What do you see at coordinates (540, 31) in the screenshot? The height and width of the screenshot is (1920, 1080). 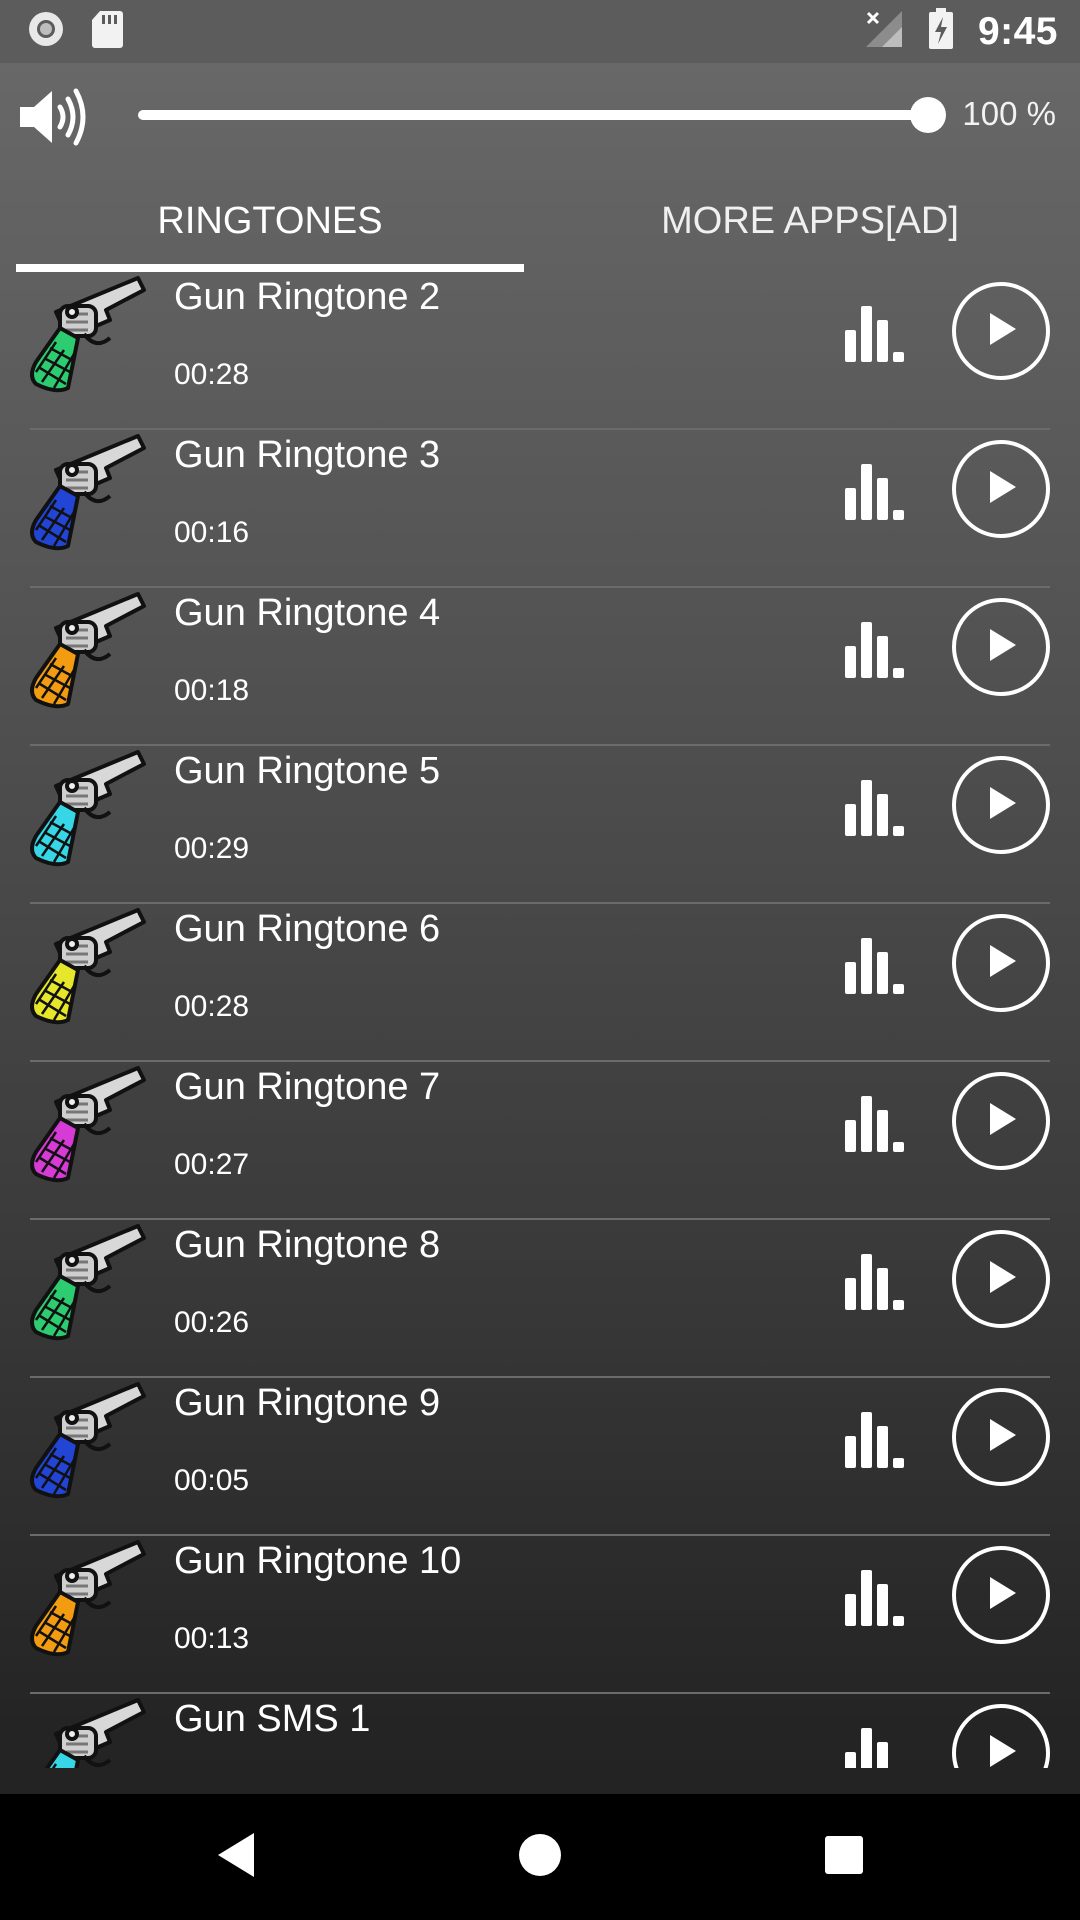 I see `status-bar: 9:45` at bounding box center [540, 31].